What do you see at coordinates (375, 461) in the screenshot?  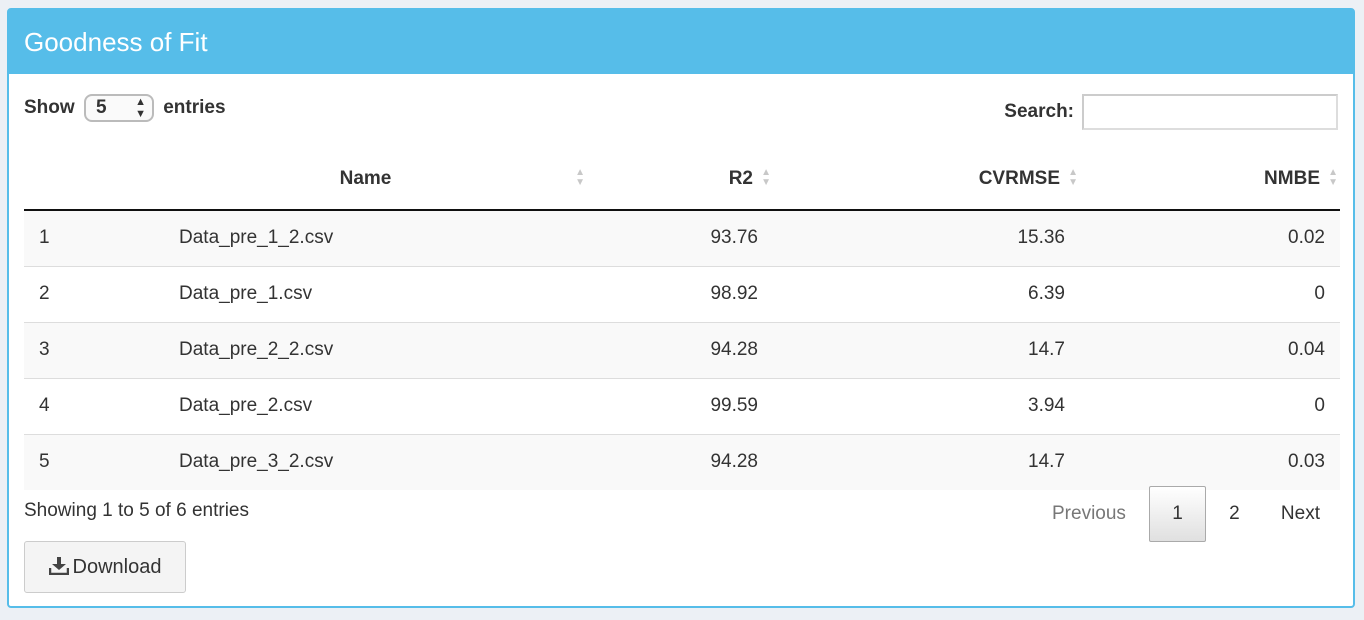 I see `cell-name: Data_pre_3_2.csv` at bounding box center [375, 461].